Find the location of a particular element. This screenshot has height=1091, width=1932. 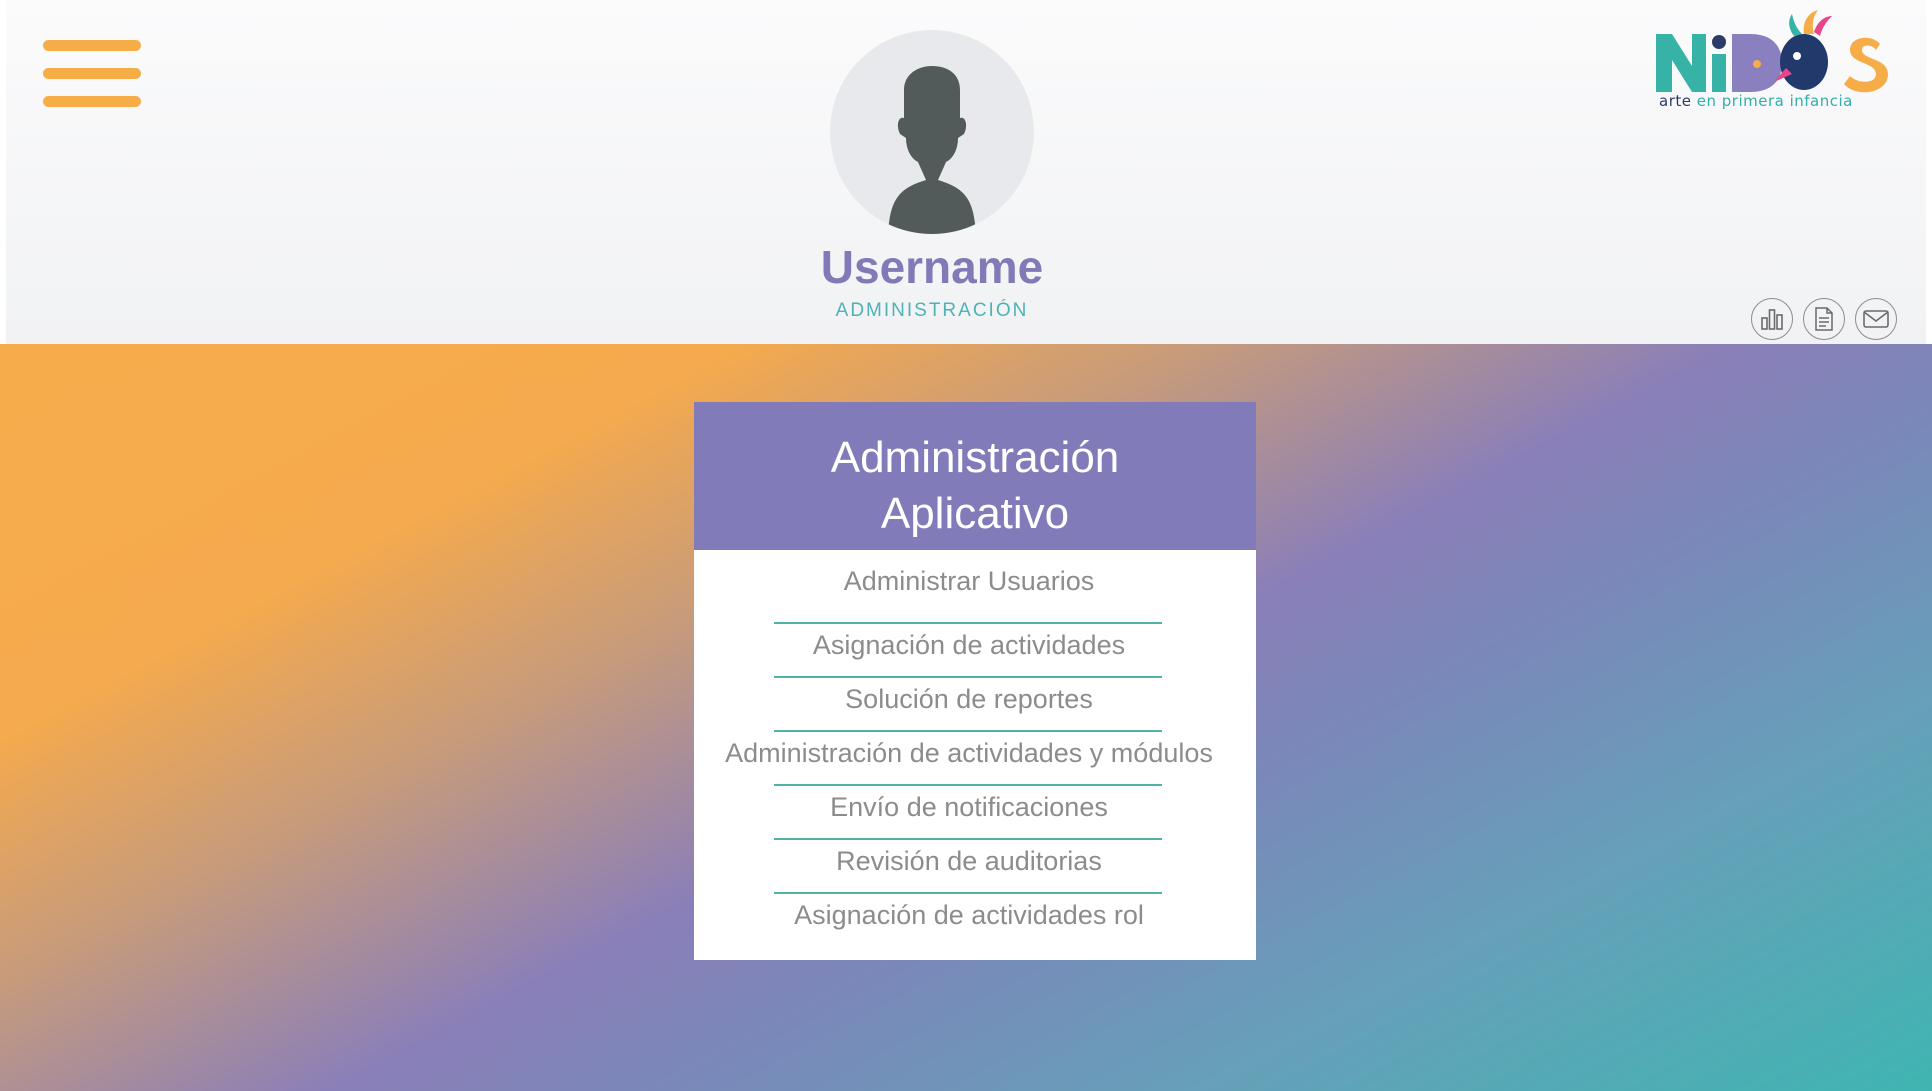

user-role: ADMINISTRACIÓN is located at coordinates (932, 310).